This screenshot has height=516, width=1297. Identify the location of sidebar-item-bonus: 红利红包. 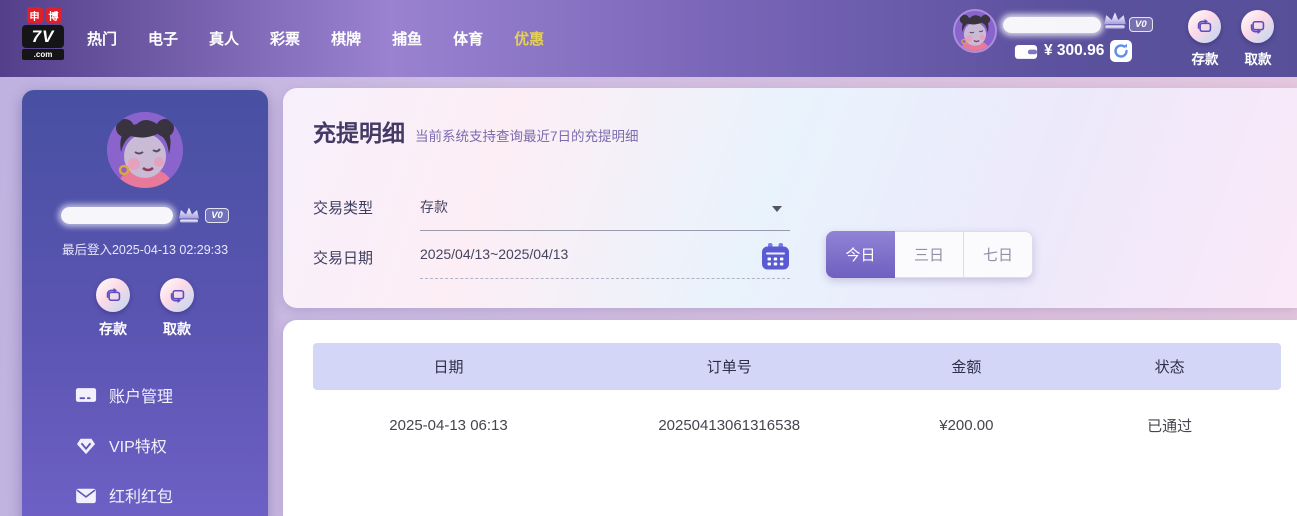
(145, 493).